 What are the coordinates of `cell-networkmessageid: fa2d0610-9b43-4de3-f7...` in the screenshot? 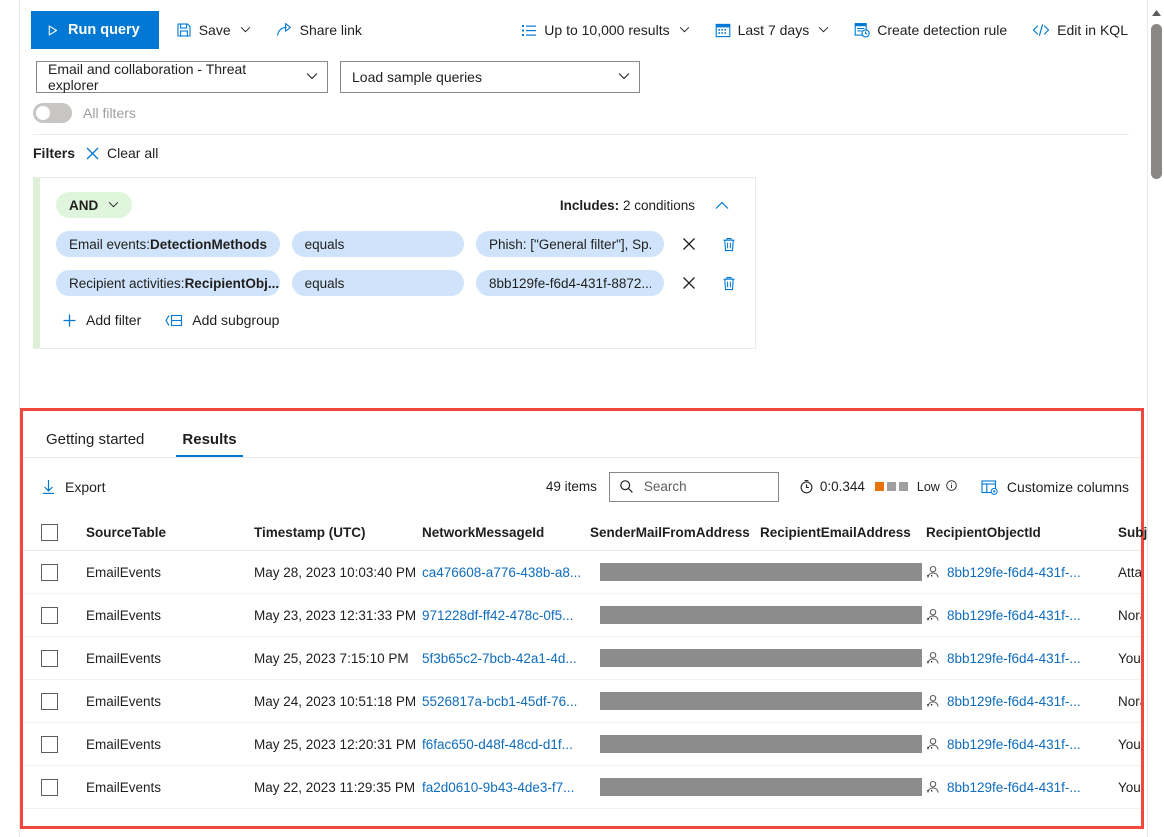 It's located at (506, 787).